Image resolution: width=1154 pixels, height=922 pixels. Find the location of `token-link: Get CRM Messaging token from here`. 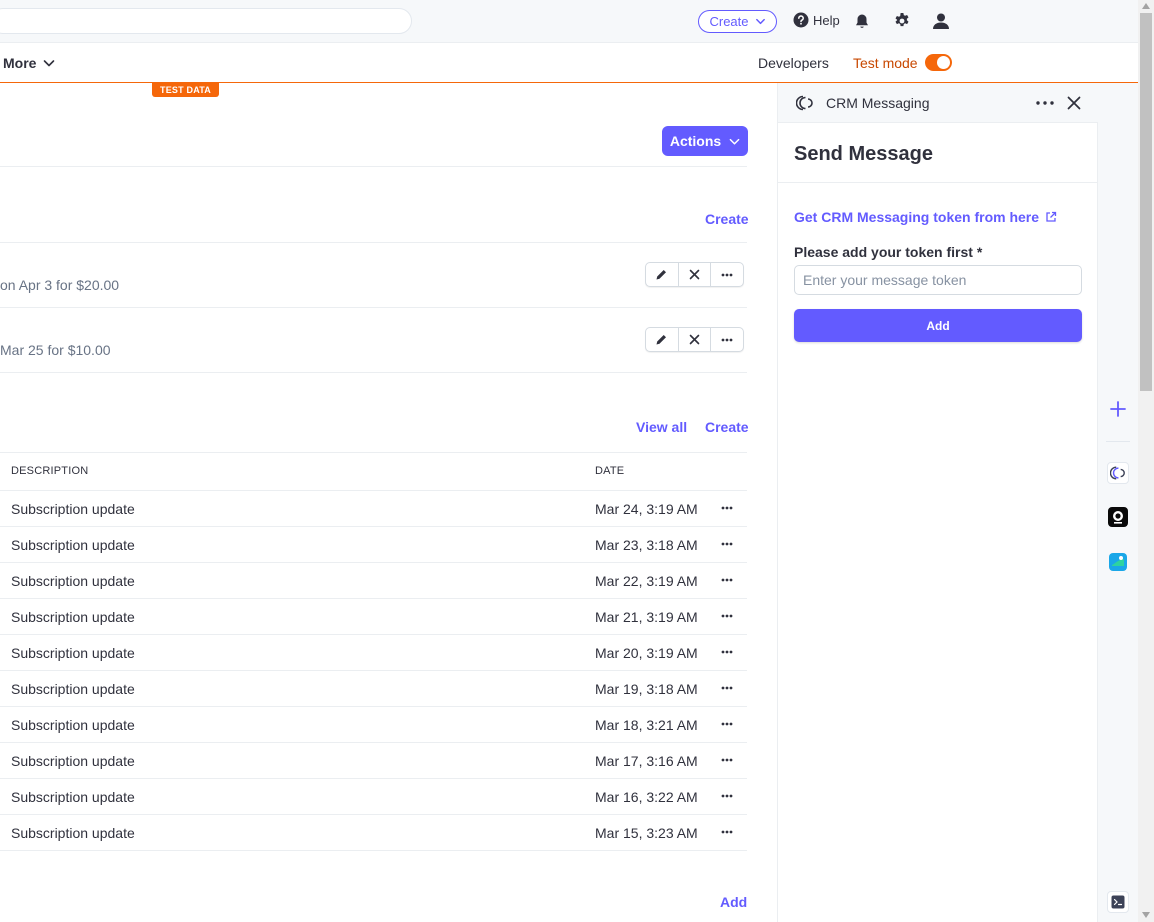

token-link: Get CRM Messaging token from here is located at coordinates (925, 217).